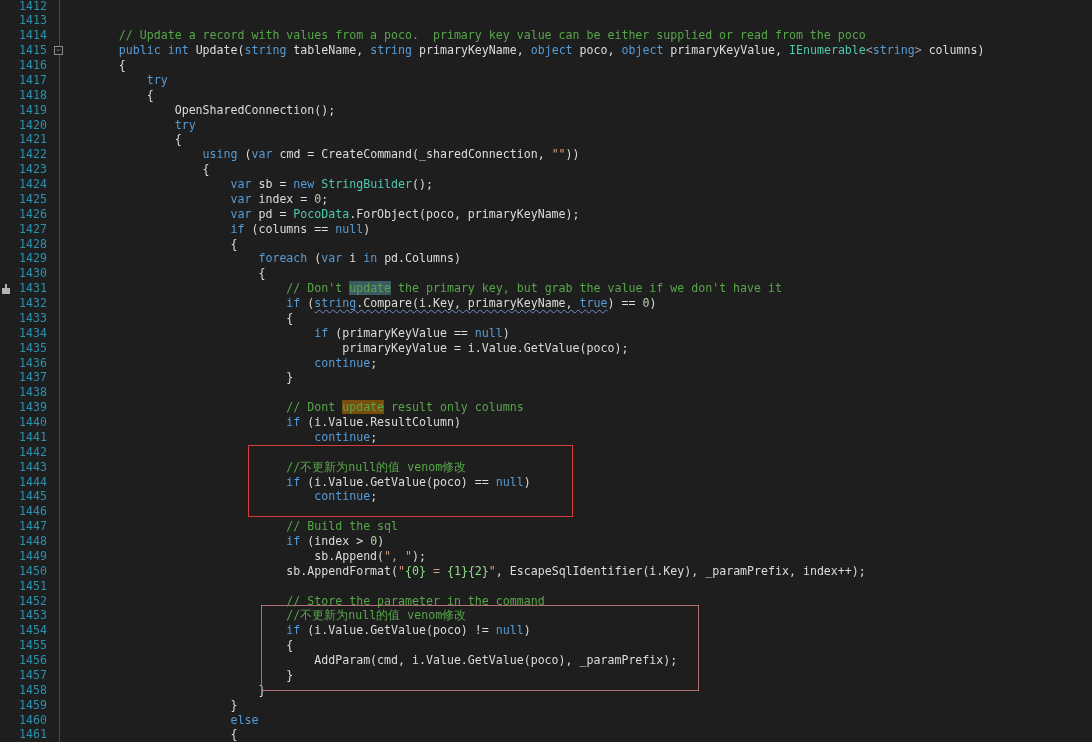 This screenshot has width=1092, height=742. I want to click on line-number: 1421, so click(32, 140).